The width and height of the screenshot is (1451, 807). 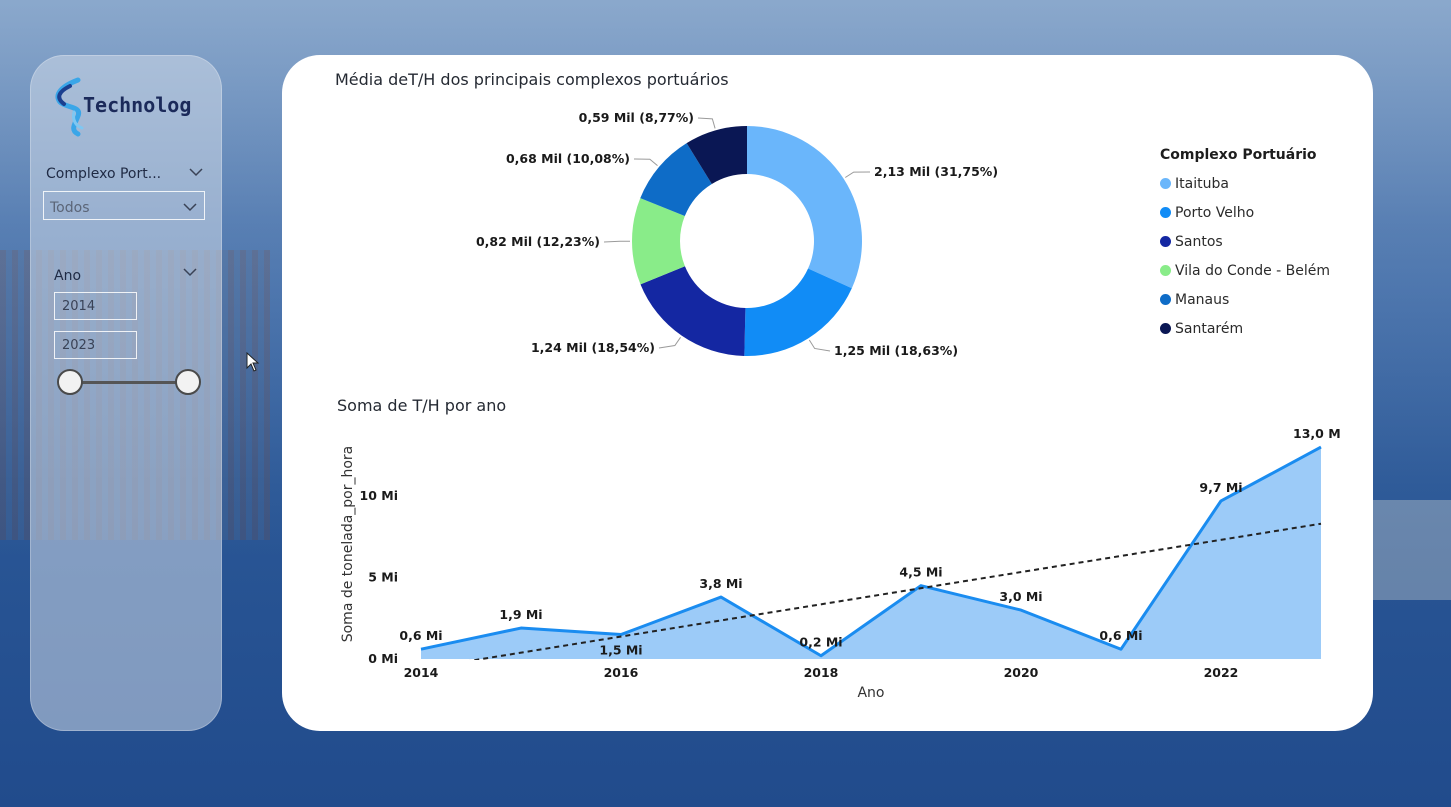 I want to click on complexo-dropdown-value: Todos, so click(x=70, y=208).